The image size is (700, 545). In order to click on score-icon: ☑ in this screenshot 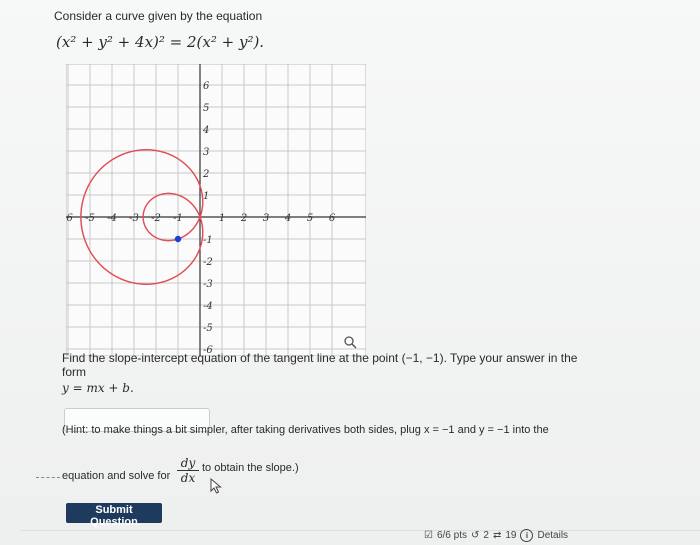, I will do `click(428, 535)`.